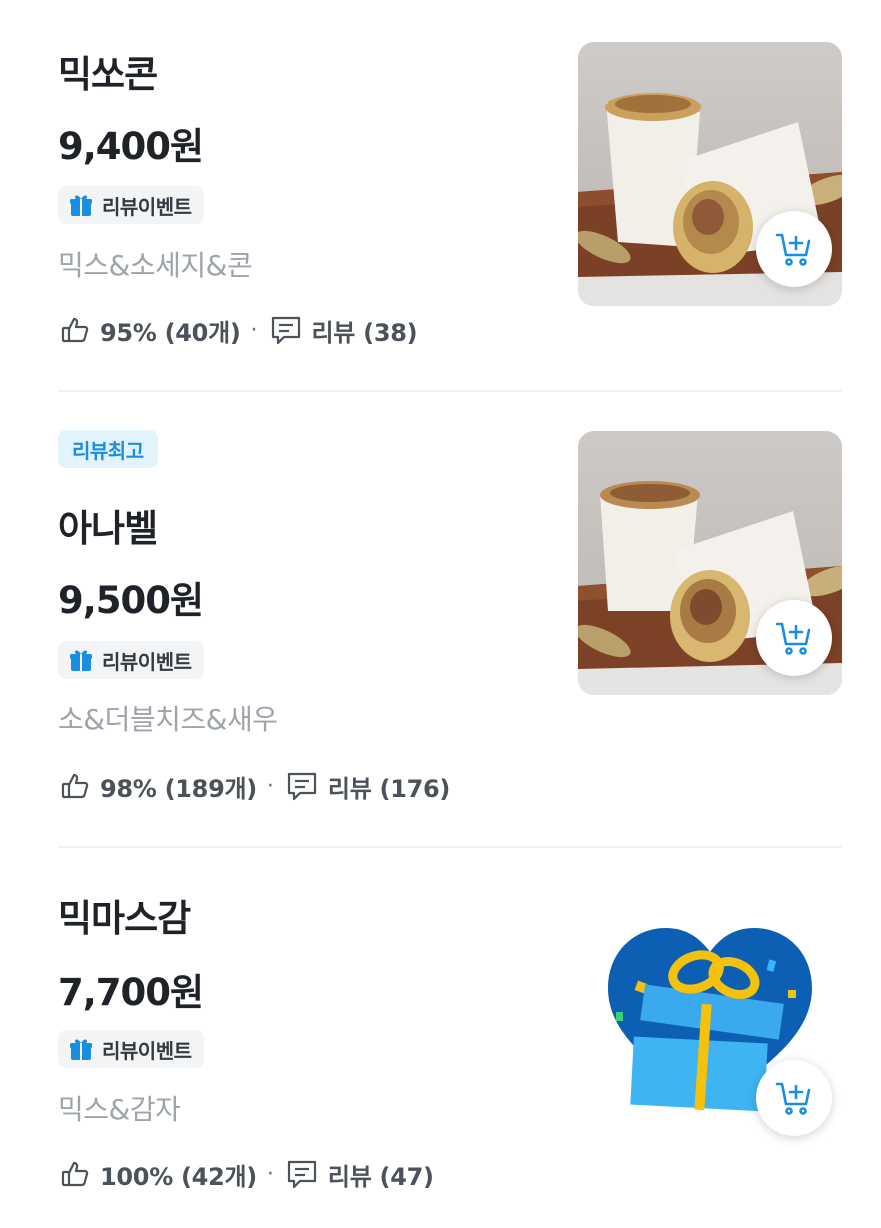 The width and height of the screenshot is (881, 1228). Describe the element at coordinates (389, 788) in the screenshot. I see `review-count: 리뷰 (176)` at that location.